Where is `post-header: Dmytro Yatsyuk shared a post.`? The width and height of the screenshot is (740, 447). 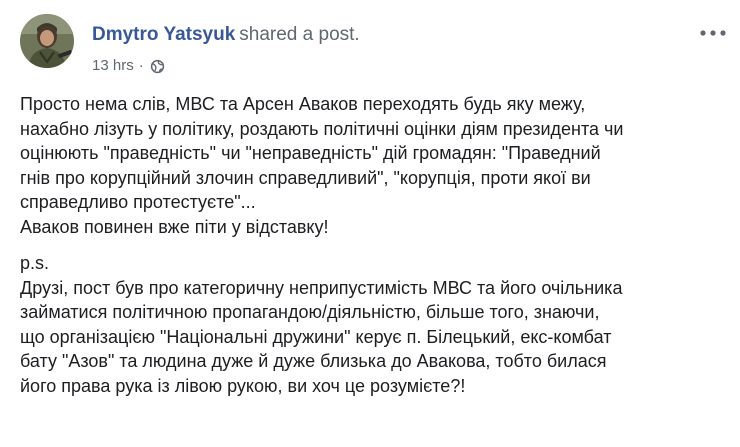 post-header: Dmytro Yatsyuk shared a post. is located at coordinates (226, 35).